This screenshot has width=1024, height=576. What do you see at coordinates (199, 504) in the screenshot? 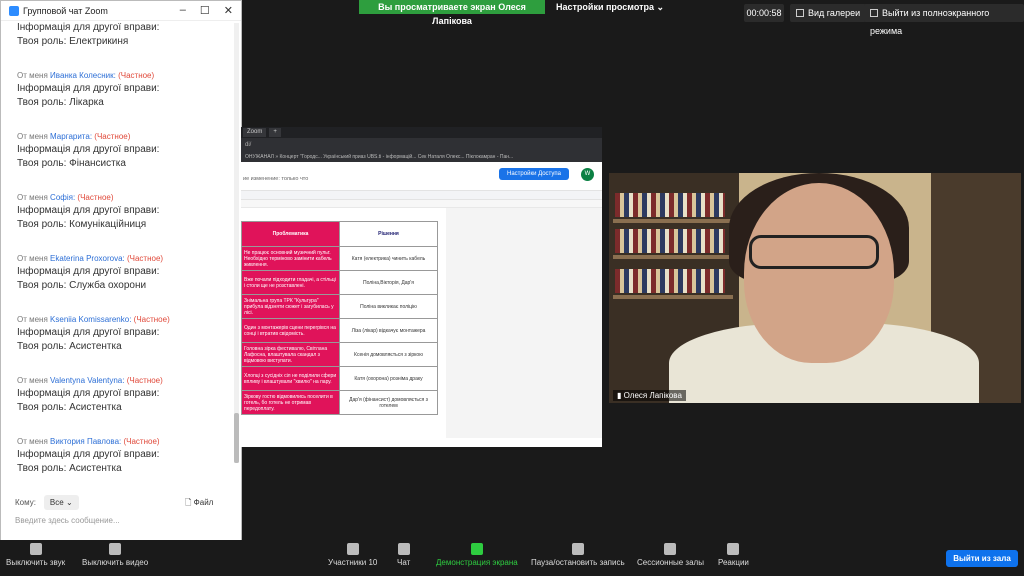
I see `file-button: 🗋 Файл` at bounding box center [199, 504].